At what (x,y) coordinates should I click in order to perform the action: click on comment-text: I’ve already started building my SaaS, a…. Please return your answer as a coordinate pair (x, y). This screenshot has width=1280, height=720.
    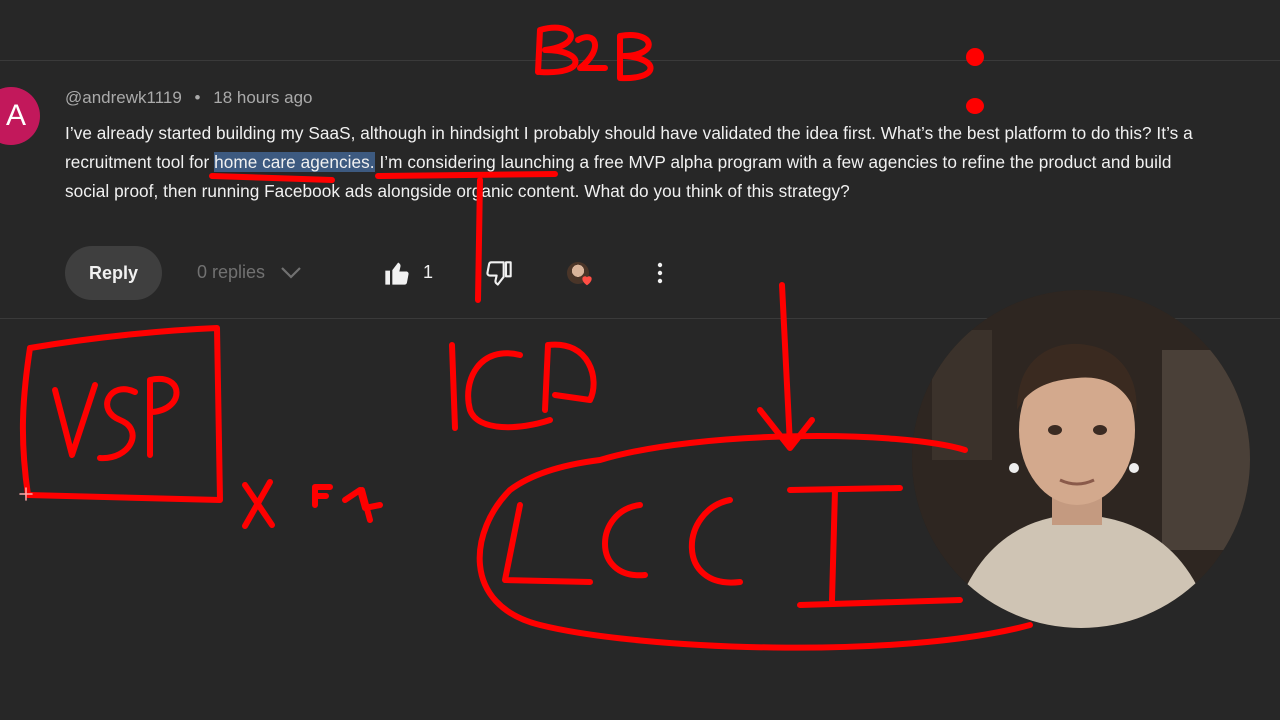
    Looking at the image, I should click on (640, 163).